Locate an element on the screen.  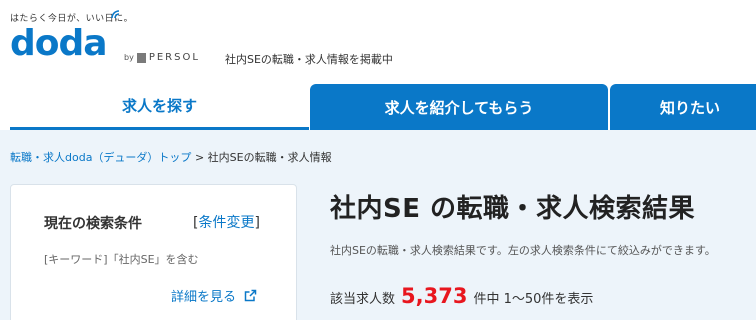
bracket-close: ] is located at coordinates (257, 223).